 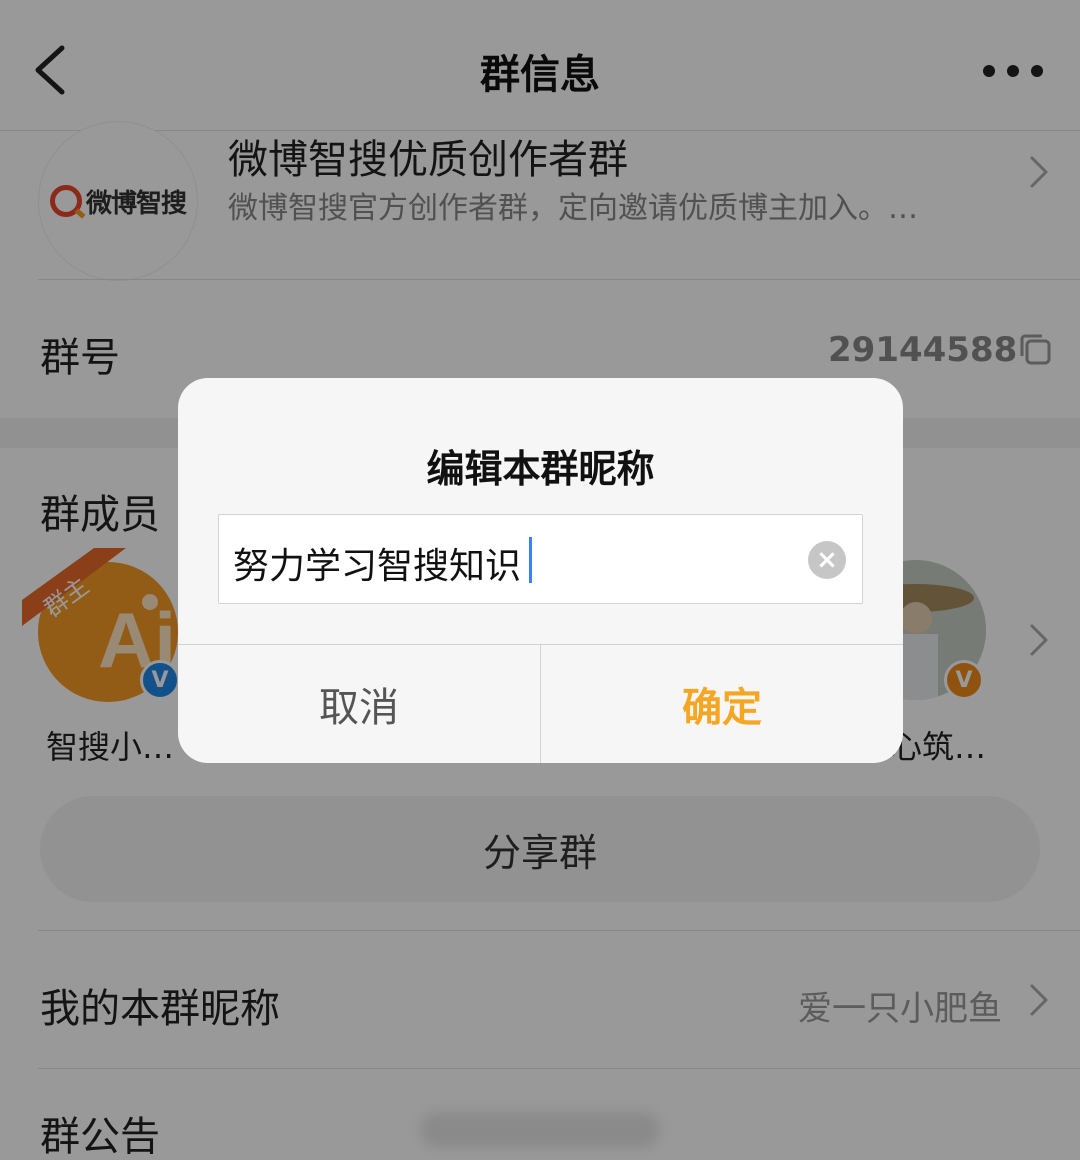 What do you see at coordinates (530, 560) in the screenshot?
I see `text-caret` at bounding box center [530, 560].